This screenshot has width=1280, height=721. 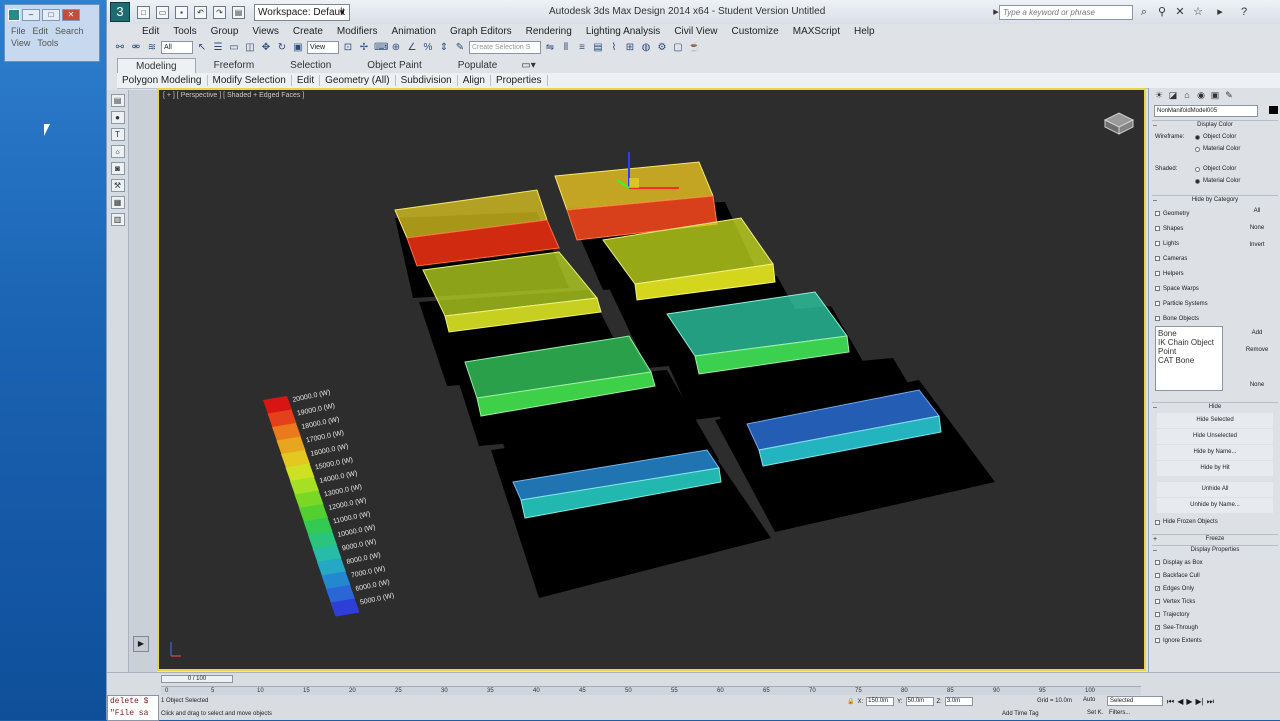 What do you see at coordinates (1214, 614) in the screenshot?
I see `trajectory-row: Trajectory` at bounding box center [1214, 614].